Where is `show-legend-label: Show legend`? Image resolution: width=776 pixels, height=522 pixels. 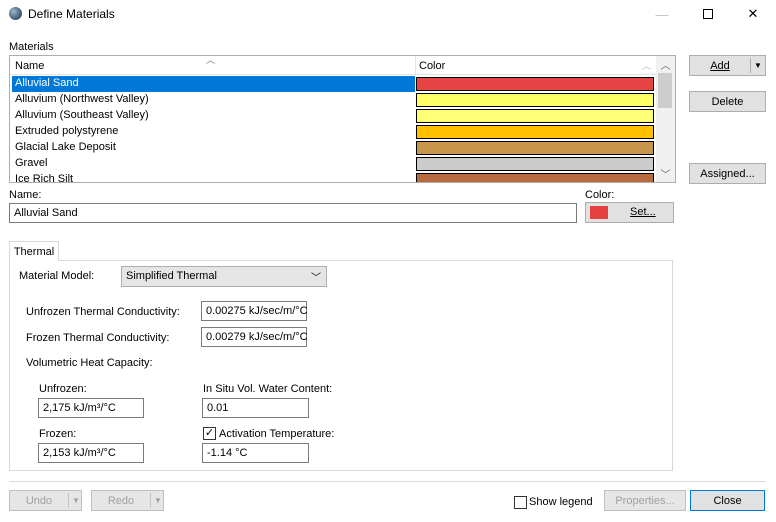
show-legend-label: Show legend is located at coordinates (561, 502).